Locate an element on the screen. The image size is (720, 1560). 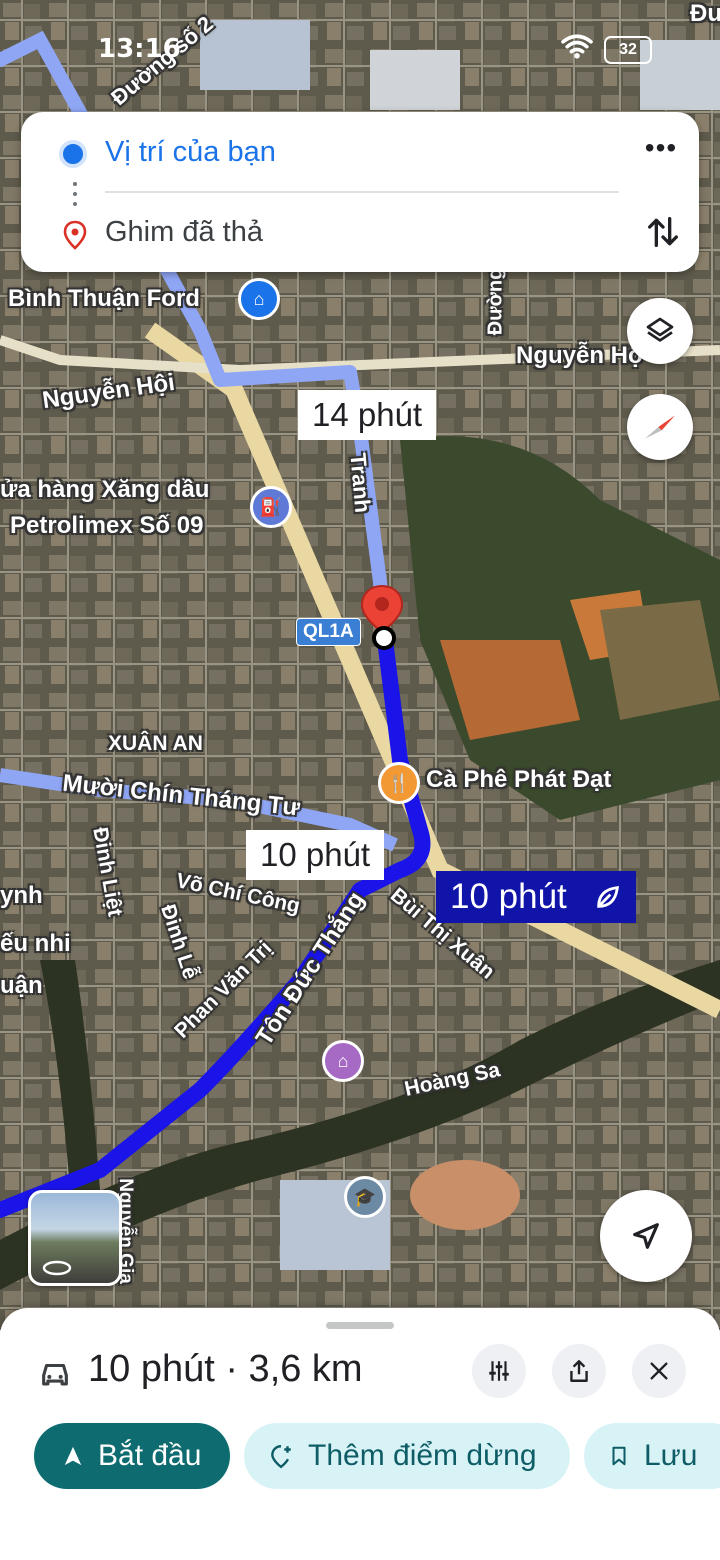
compass-button is located at coordinates (660, 427).